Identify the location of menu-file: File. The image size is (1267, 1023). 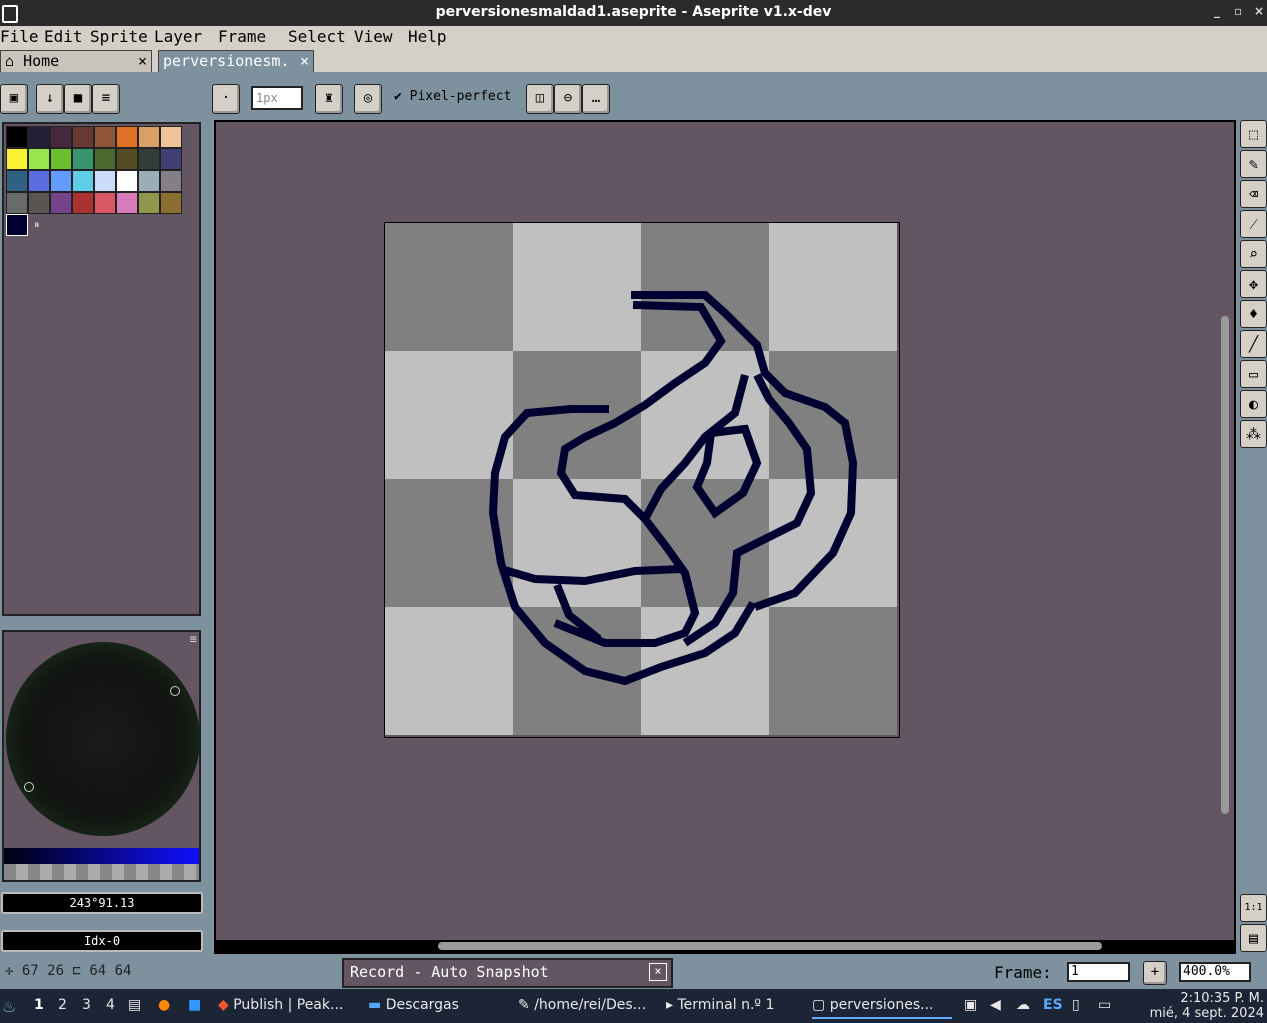
(19, 36).